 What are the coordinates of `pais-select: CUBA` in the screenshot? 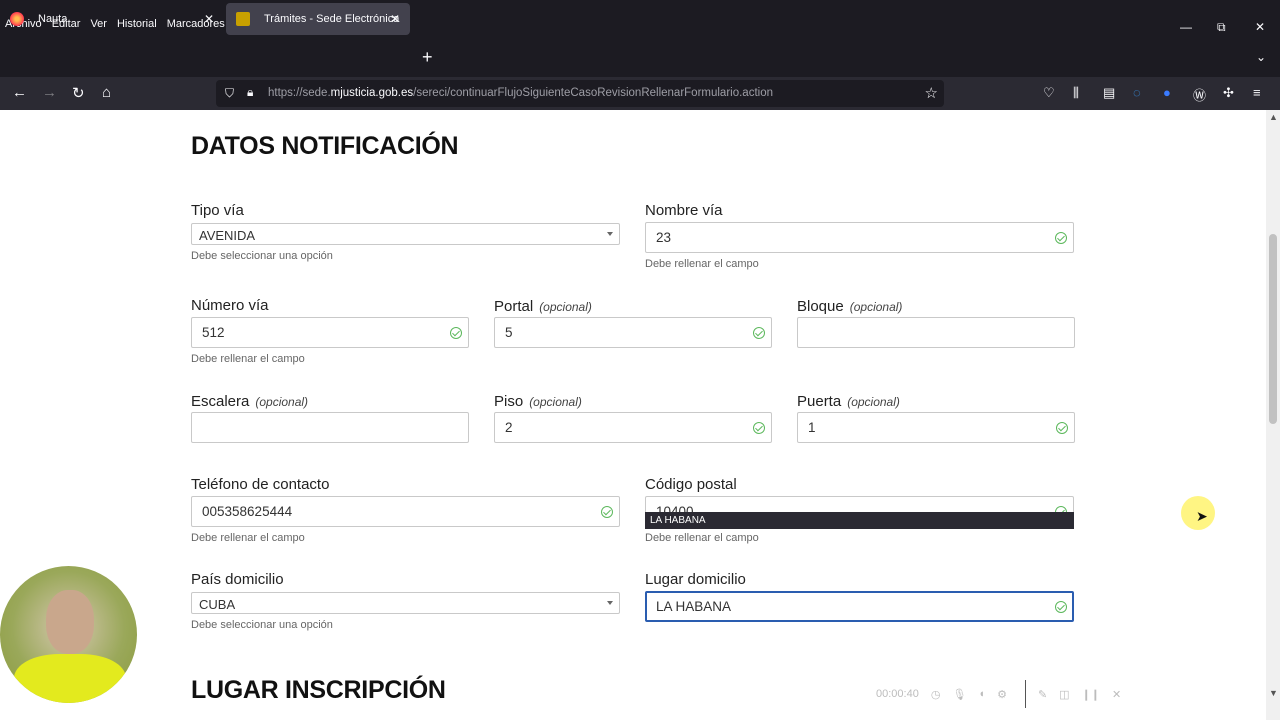 It's located at (405, 603).